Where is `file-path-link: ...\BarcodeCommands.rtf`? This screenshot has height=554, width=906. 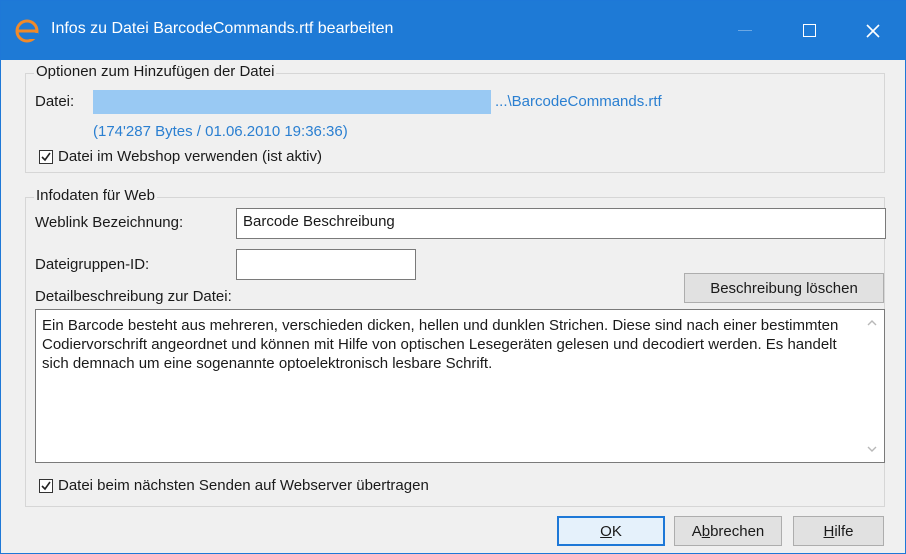
file-path-link: ...\BarcodeCommands.rtf is located at coordinates (578, 101).